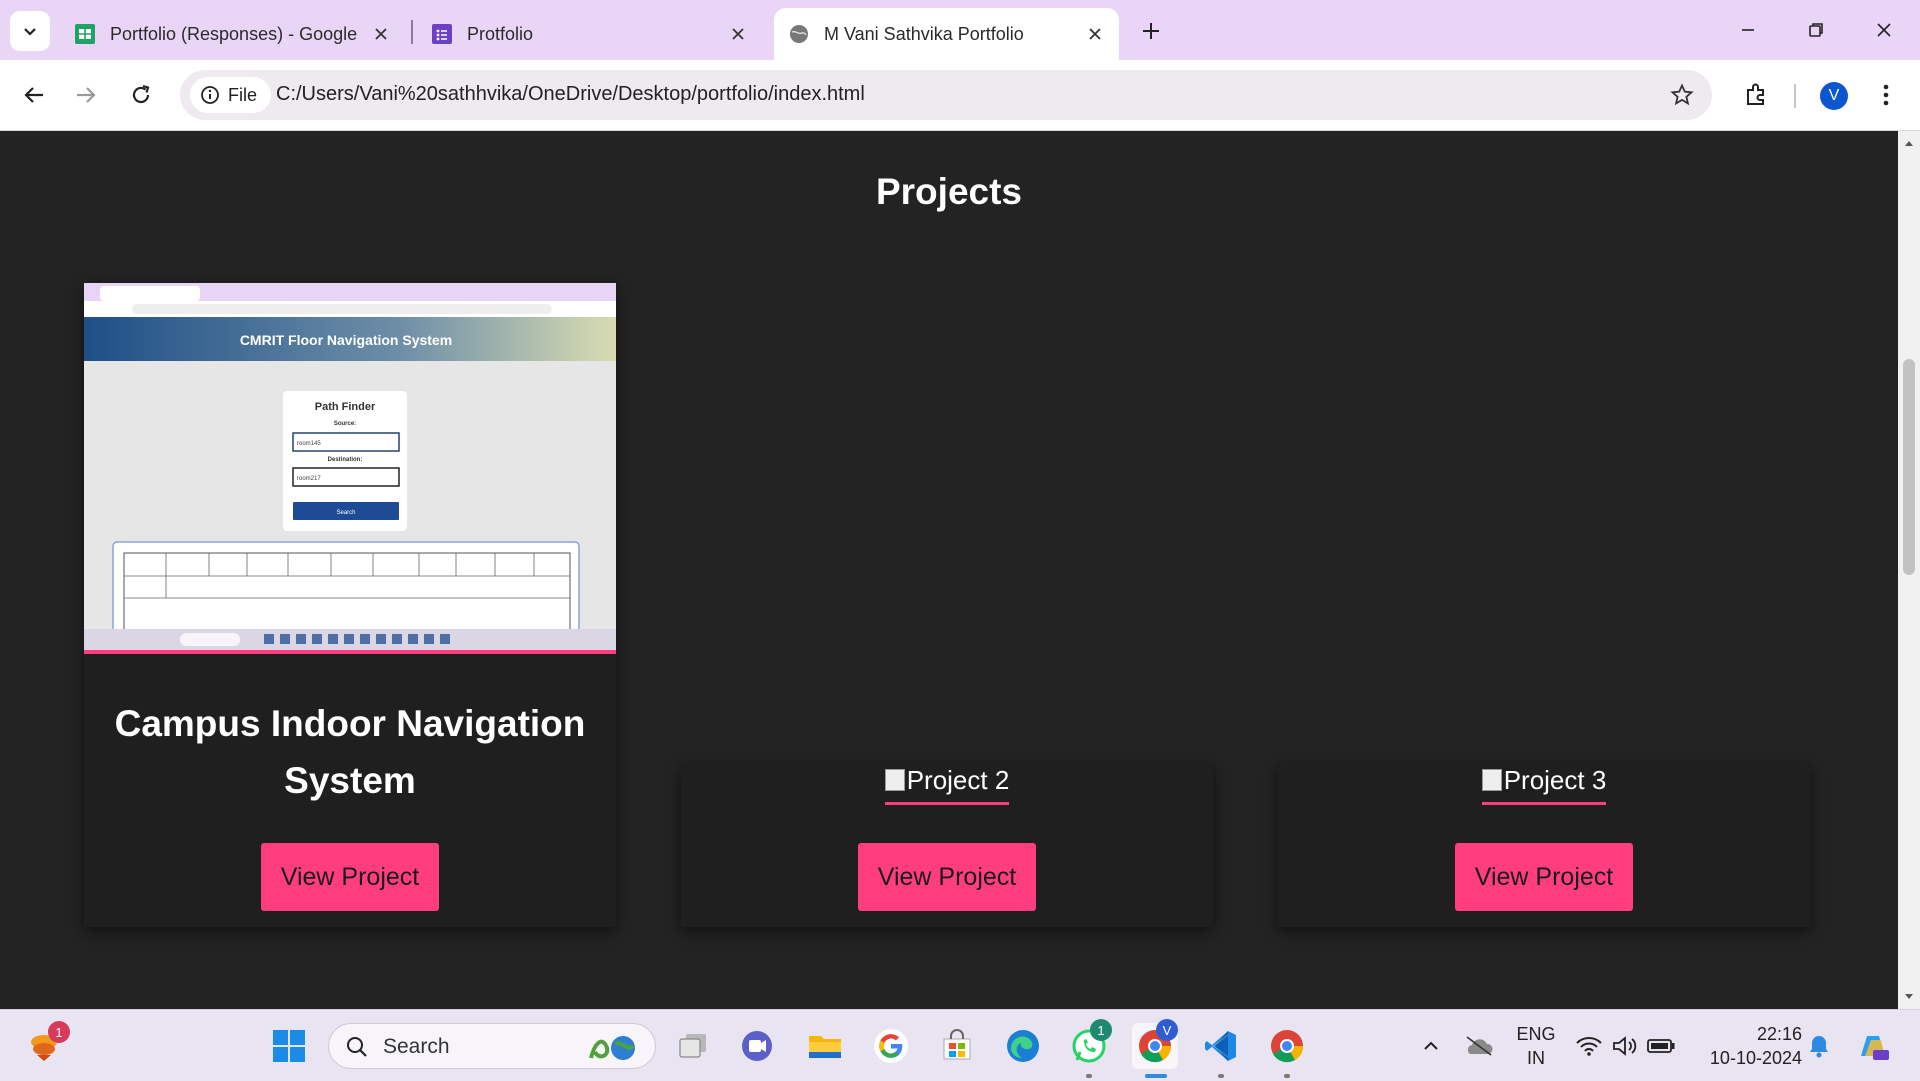 This screenshot has height=1081, width=1920. What do you see at coordinates (309, 479) in the screenshot?
I see `svg-text: room217` at bounding box center [309, 479].